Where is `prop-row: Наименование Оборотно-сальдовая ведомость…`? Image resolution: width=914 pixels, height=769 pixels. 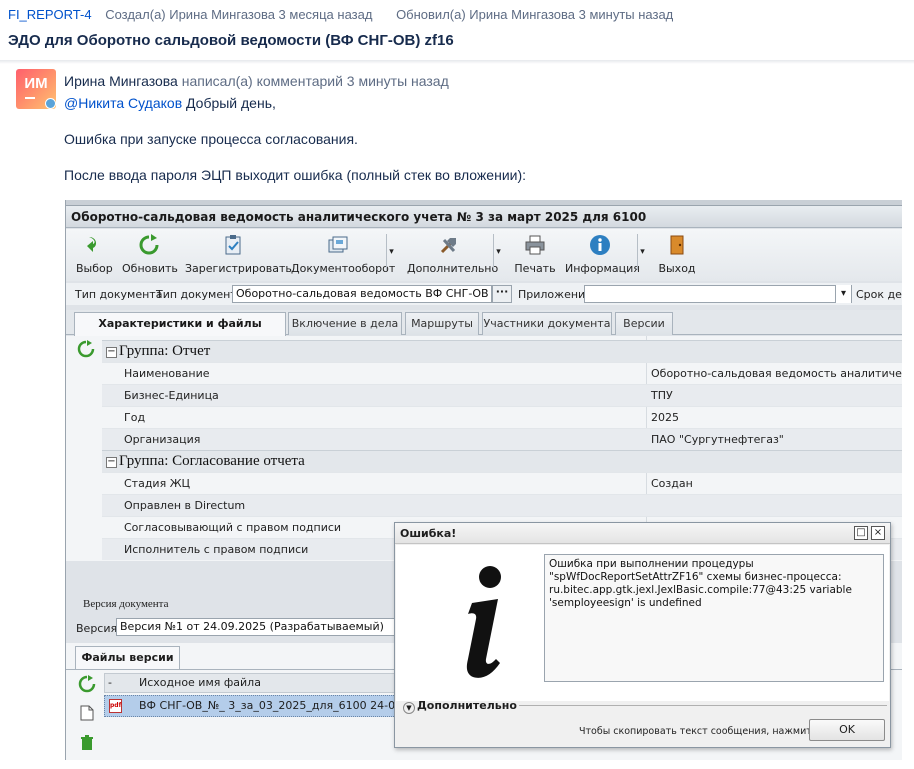 prop-row: Наименование Оборотно-сальдовая ведомость… is located at coordinates (502, 373).